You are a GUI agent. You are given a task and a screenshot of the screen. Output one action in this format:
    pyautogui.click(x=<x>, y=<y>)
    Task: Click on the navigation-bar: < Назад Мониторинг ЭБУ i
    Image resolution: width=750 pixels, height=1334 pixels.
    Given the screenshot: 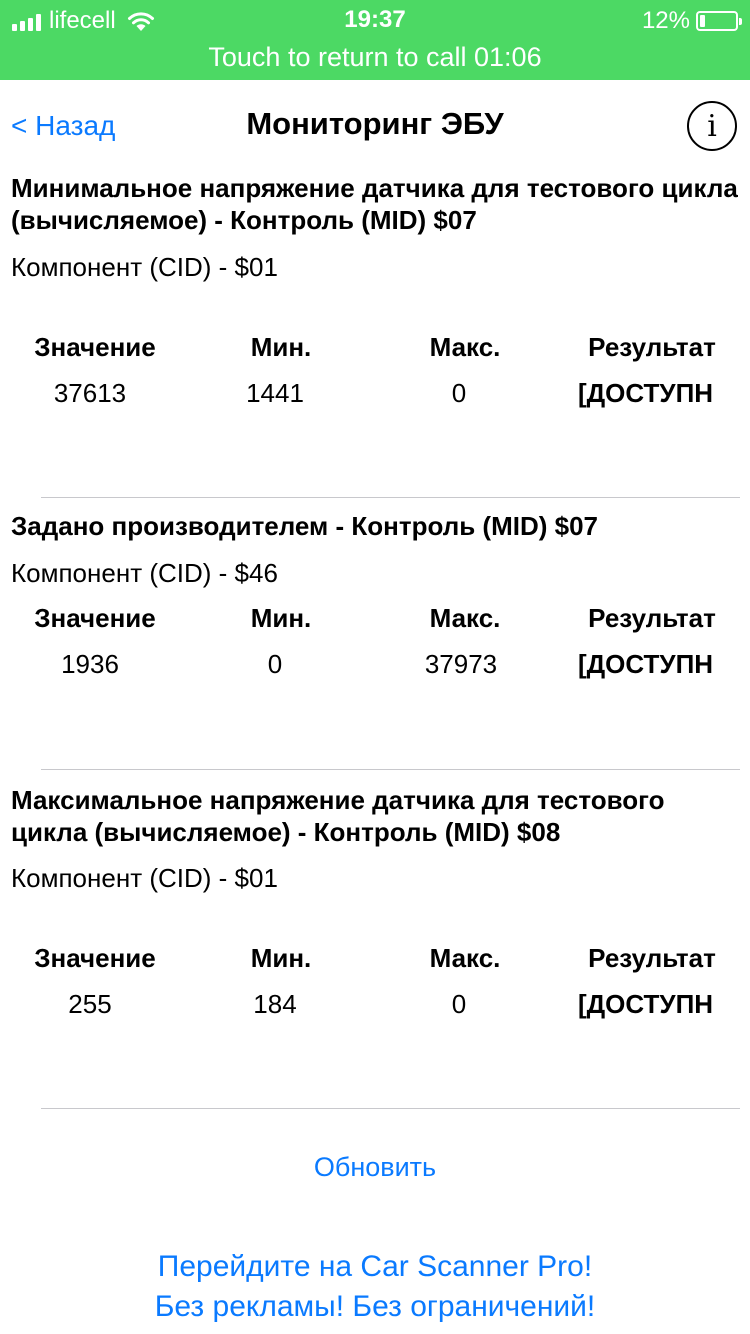 What is the action you would take?
    pyautogui.click(x=375, y=126)
    